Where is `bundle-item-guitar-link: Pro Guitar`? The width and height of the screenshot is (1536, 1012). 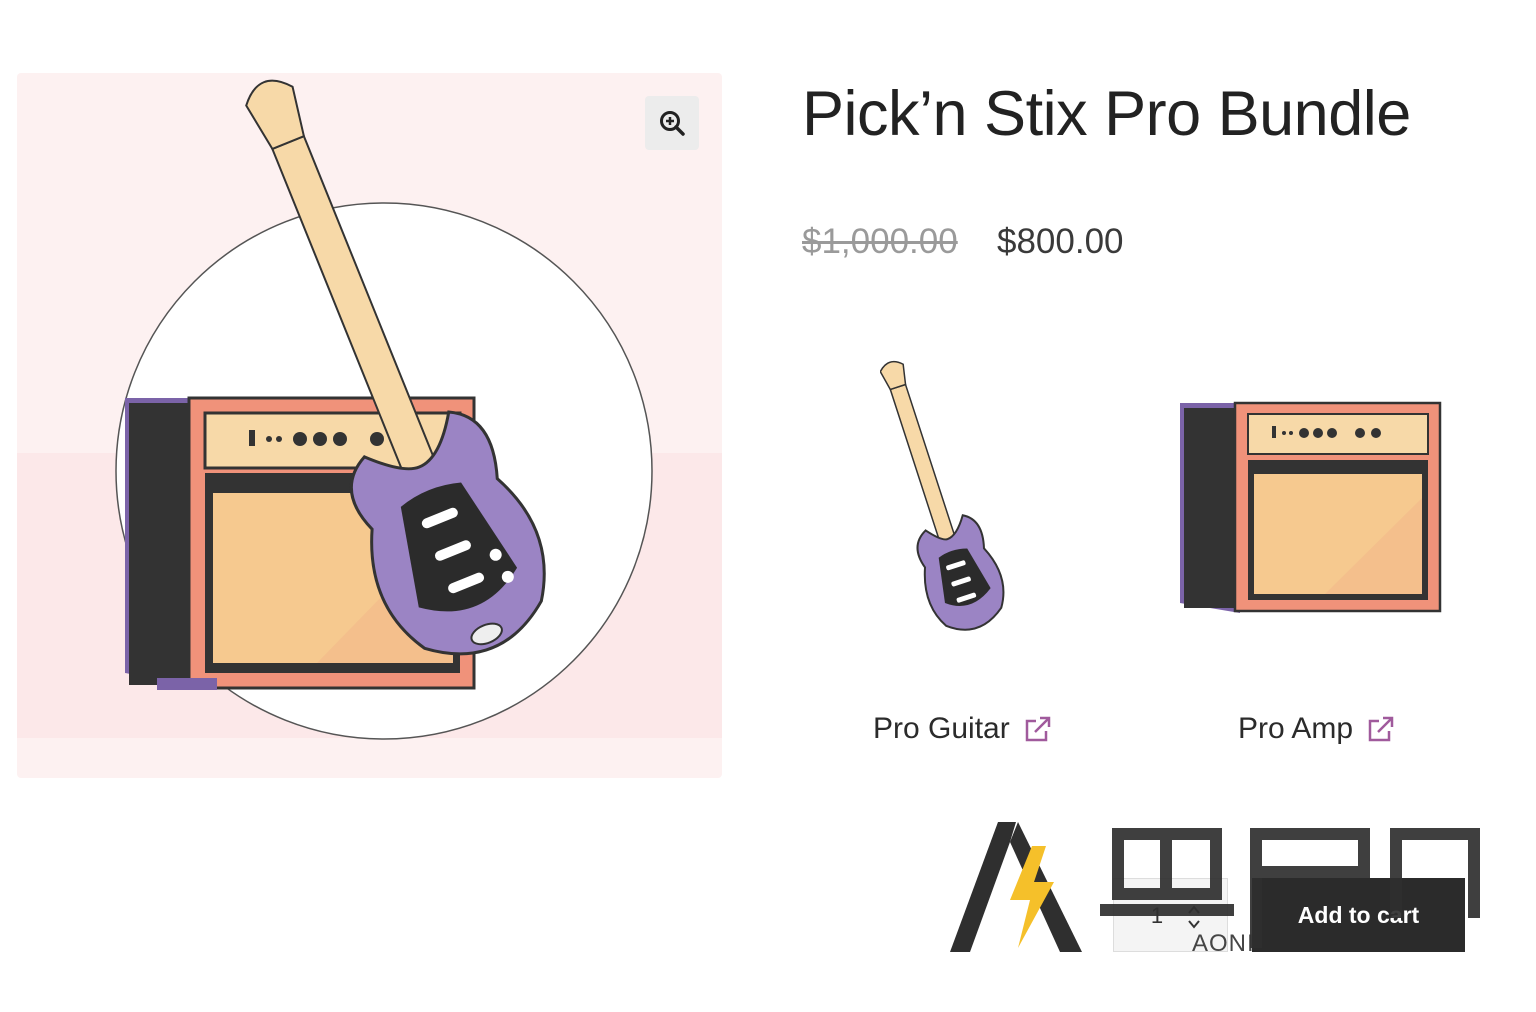 bundle-item-guitar-link: Pro Guitar is located at coordinates (962, 729).